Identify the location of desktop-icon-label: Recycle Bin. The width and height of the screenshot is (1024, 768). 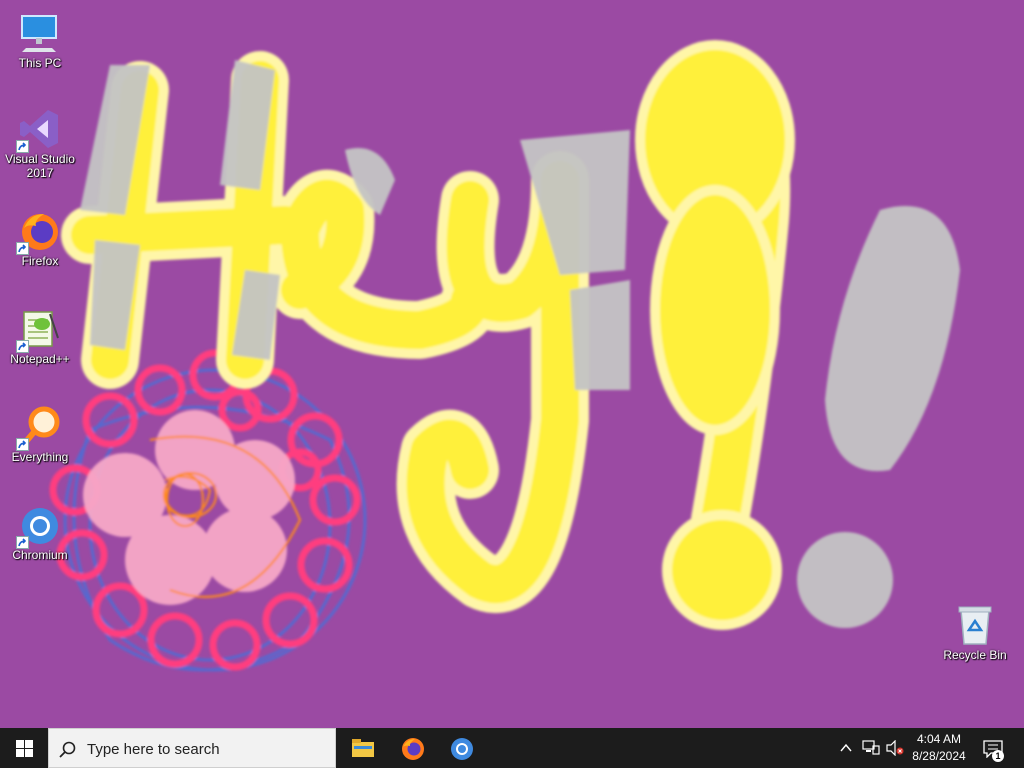
(975, 655).